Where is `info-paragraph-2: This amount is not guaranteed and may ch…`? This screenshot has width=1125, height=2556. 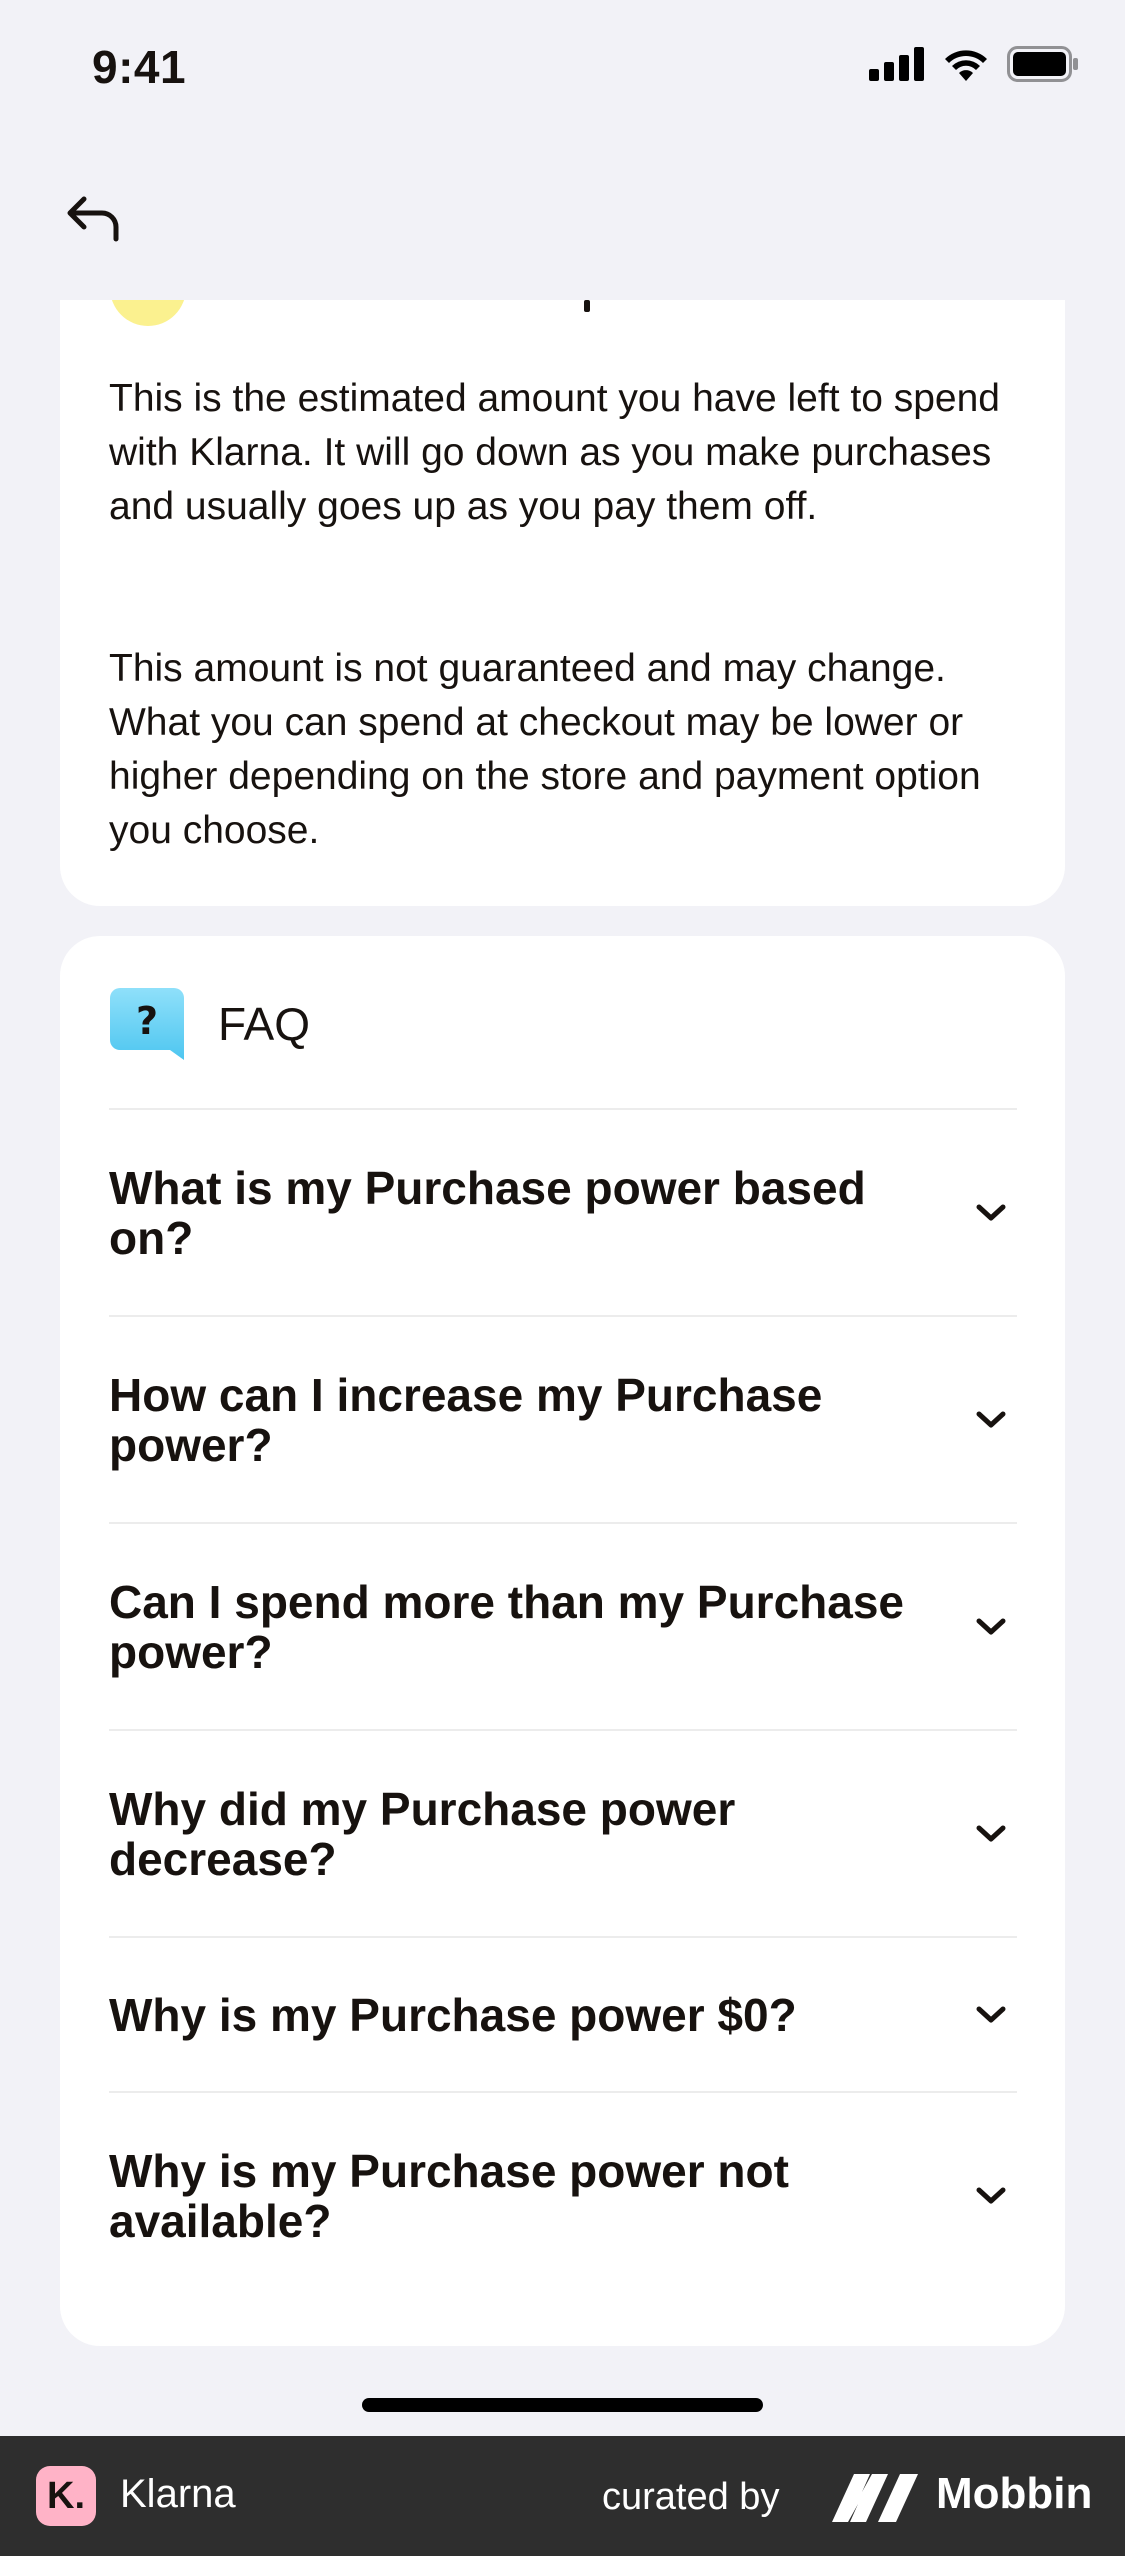
info-paragraph-2: This amount is not guaranteed and may ch… is located at coordinates (545, 749).